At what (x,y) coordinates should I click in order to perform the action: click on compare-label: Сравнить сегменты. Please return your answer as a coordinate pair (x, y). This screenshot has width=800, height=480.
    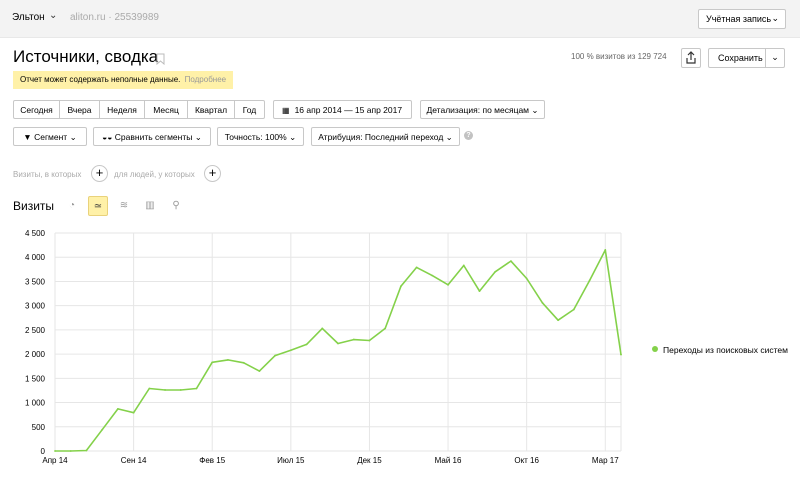
    Looking at the image, I should click on (153, 137).